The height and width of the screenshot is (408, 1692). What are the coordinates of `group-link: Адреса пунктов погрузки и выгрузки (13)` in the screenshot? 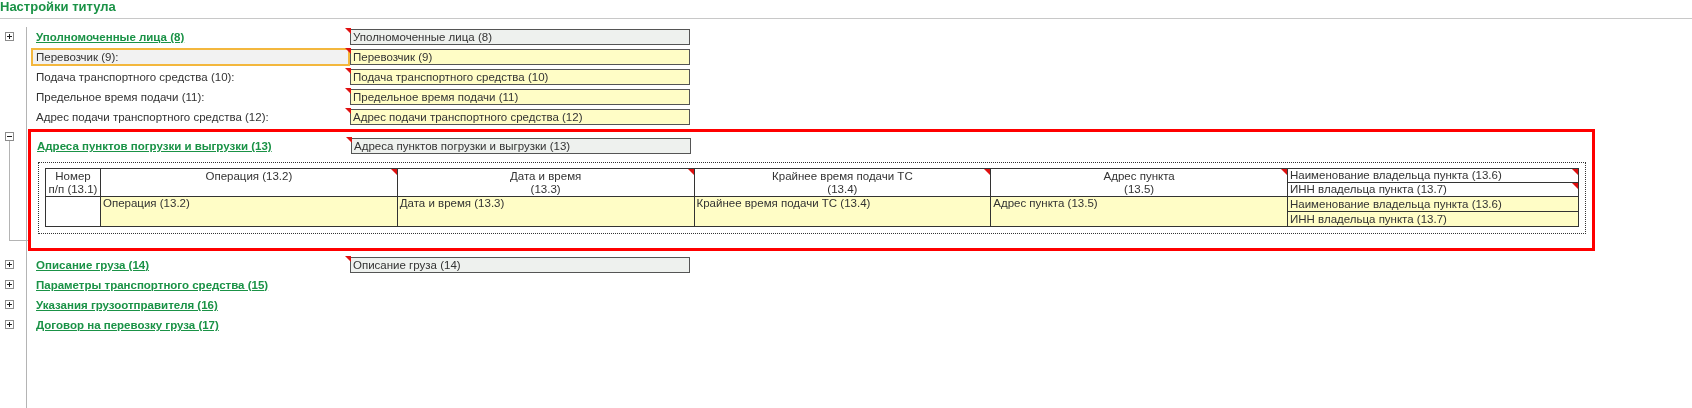 It's located at (154, 146).